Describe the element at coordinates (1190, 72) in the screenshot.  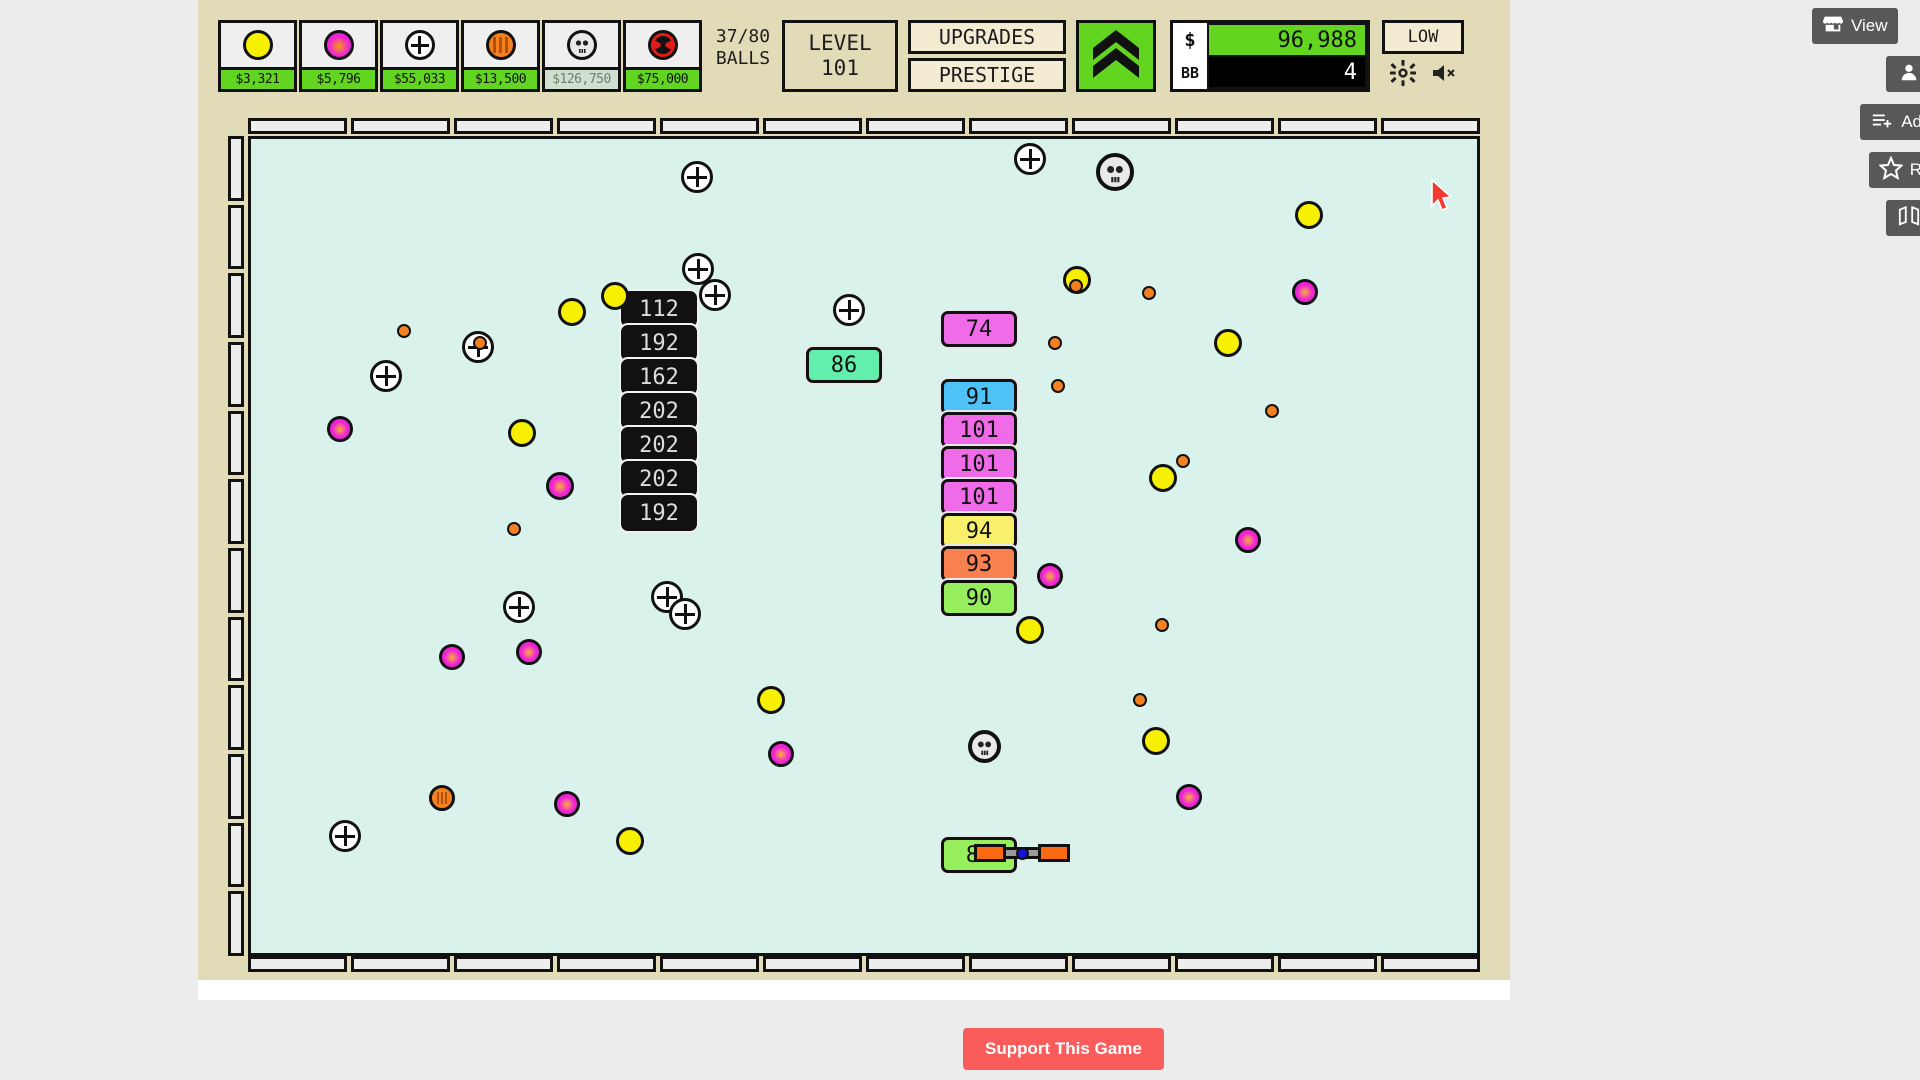
I see `bb-symbol: BB` at that location.